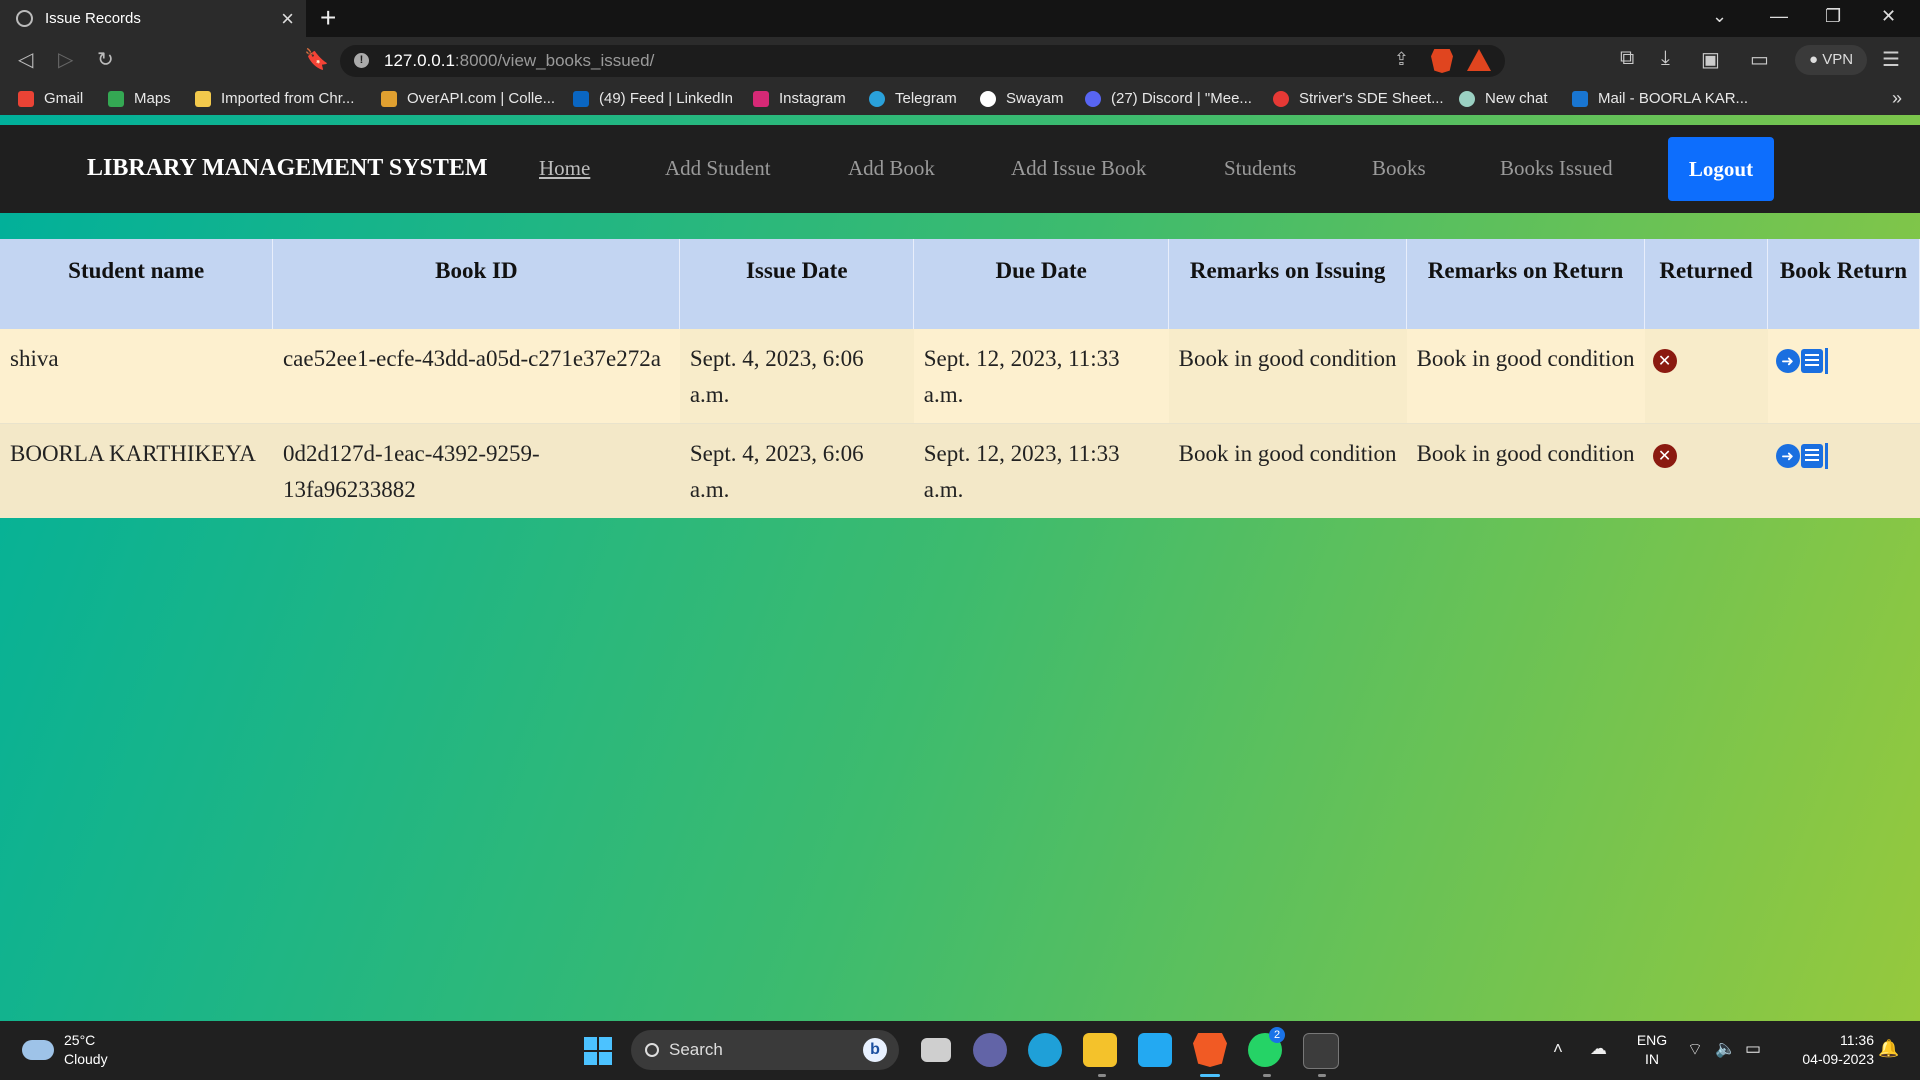 Image resolution: width=1920 pixels, height=1080 pixels. I want to click on vscode-icon, so click(1155, 1050).